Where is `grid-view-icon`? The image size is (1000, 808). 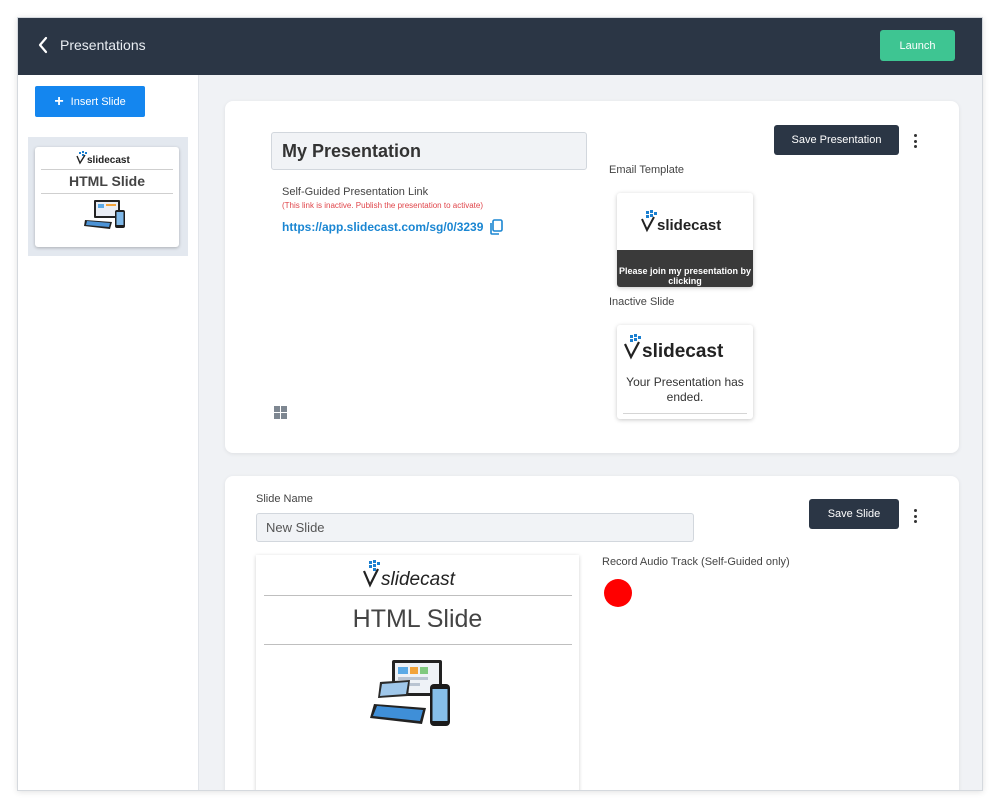 grid-view-icon is located at coordinates (280, 412).